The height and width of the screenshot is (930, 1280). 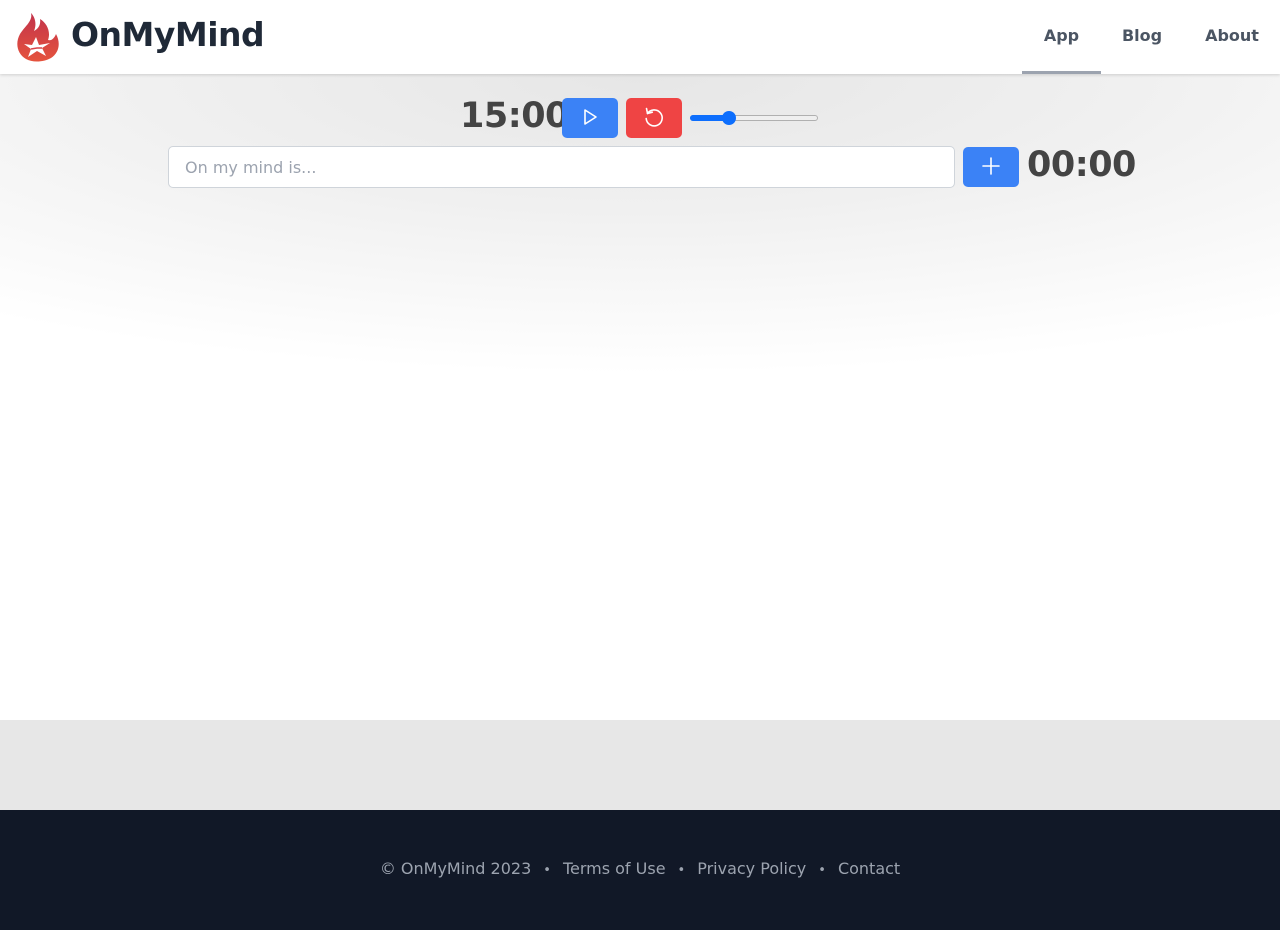 What do you see at coordinates (514, 116) in the screenshot?
I see `countdown-timer: 15:00` at bounding box center [514, 116].